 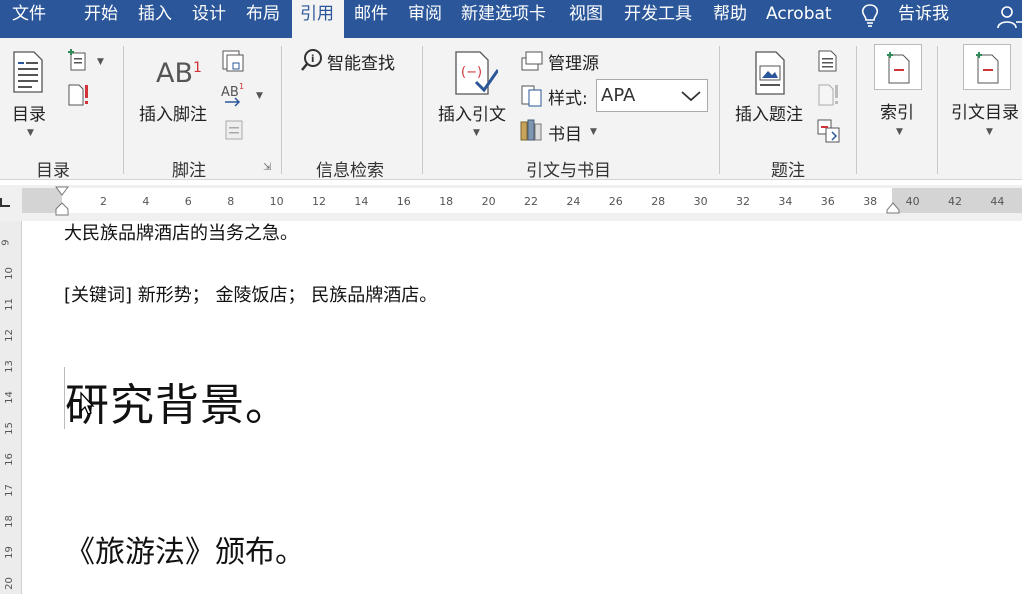 I want to click on vertical-ruler-number: 18, so click(x=9, y=521).